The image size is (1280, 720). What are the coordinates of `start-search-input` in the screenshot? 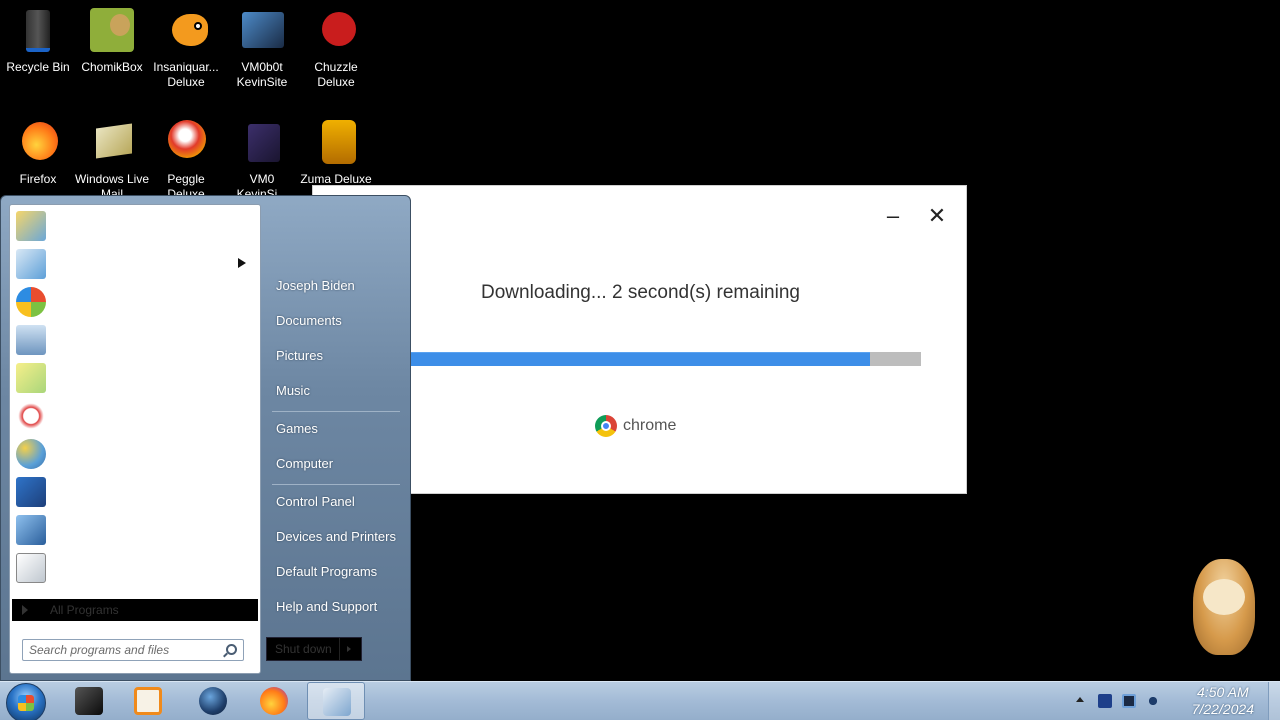 It's located at (118, 650).